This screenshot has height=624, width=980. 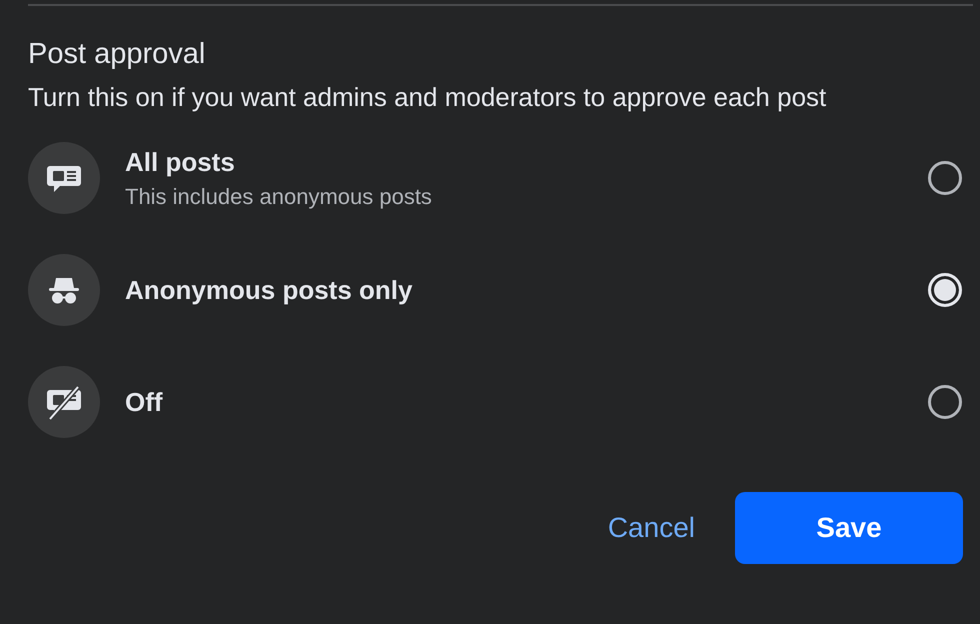 I want to click on option-label: All posts, so click(x=180, y=162).